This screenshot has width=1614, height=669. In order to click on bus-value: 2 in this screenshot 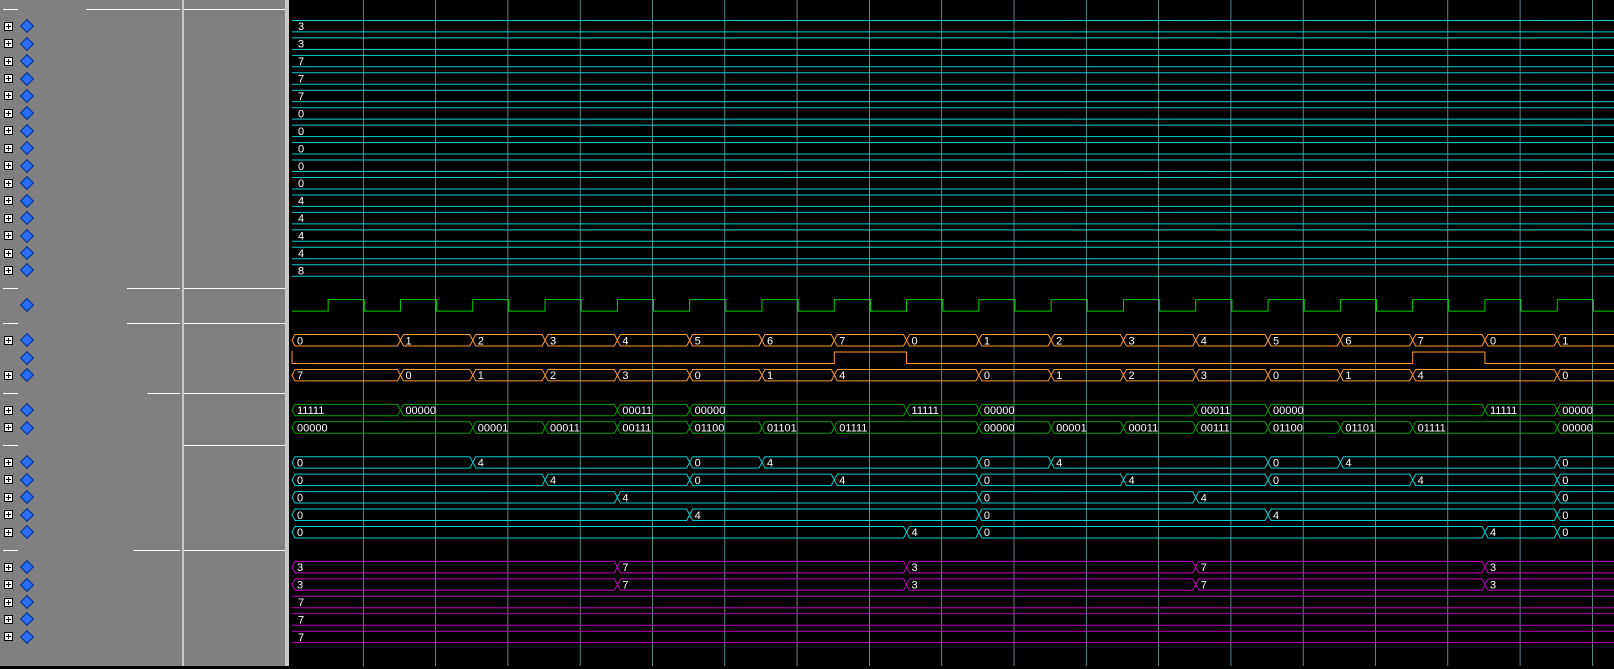, I will do `click(553, 376)`.